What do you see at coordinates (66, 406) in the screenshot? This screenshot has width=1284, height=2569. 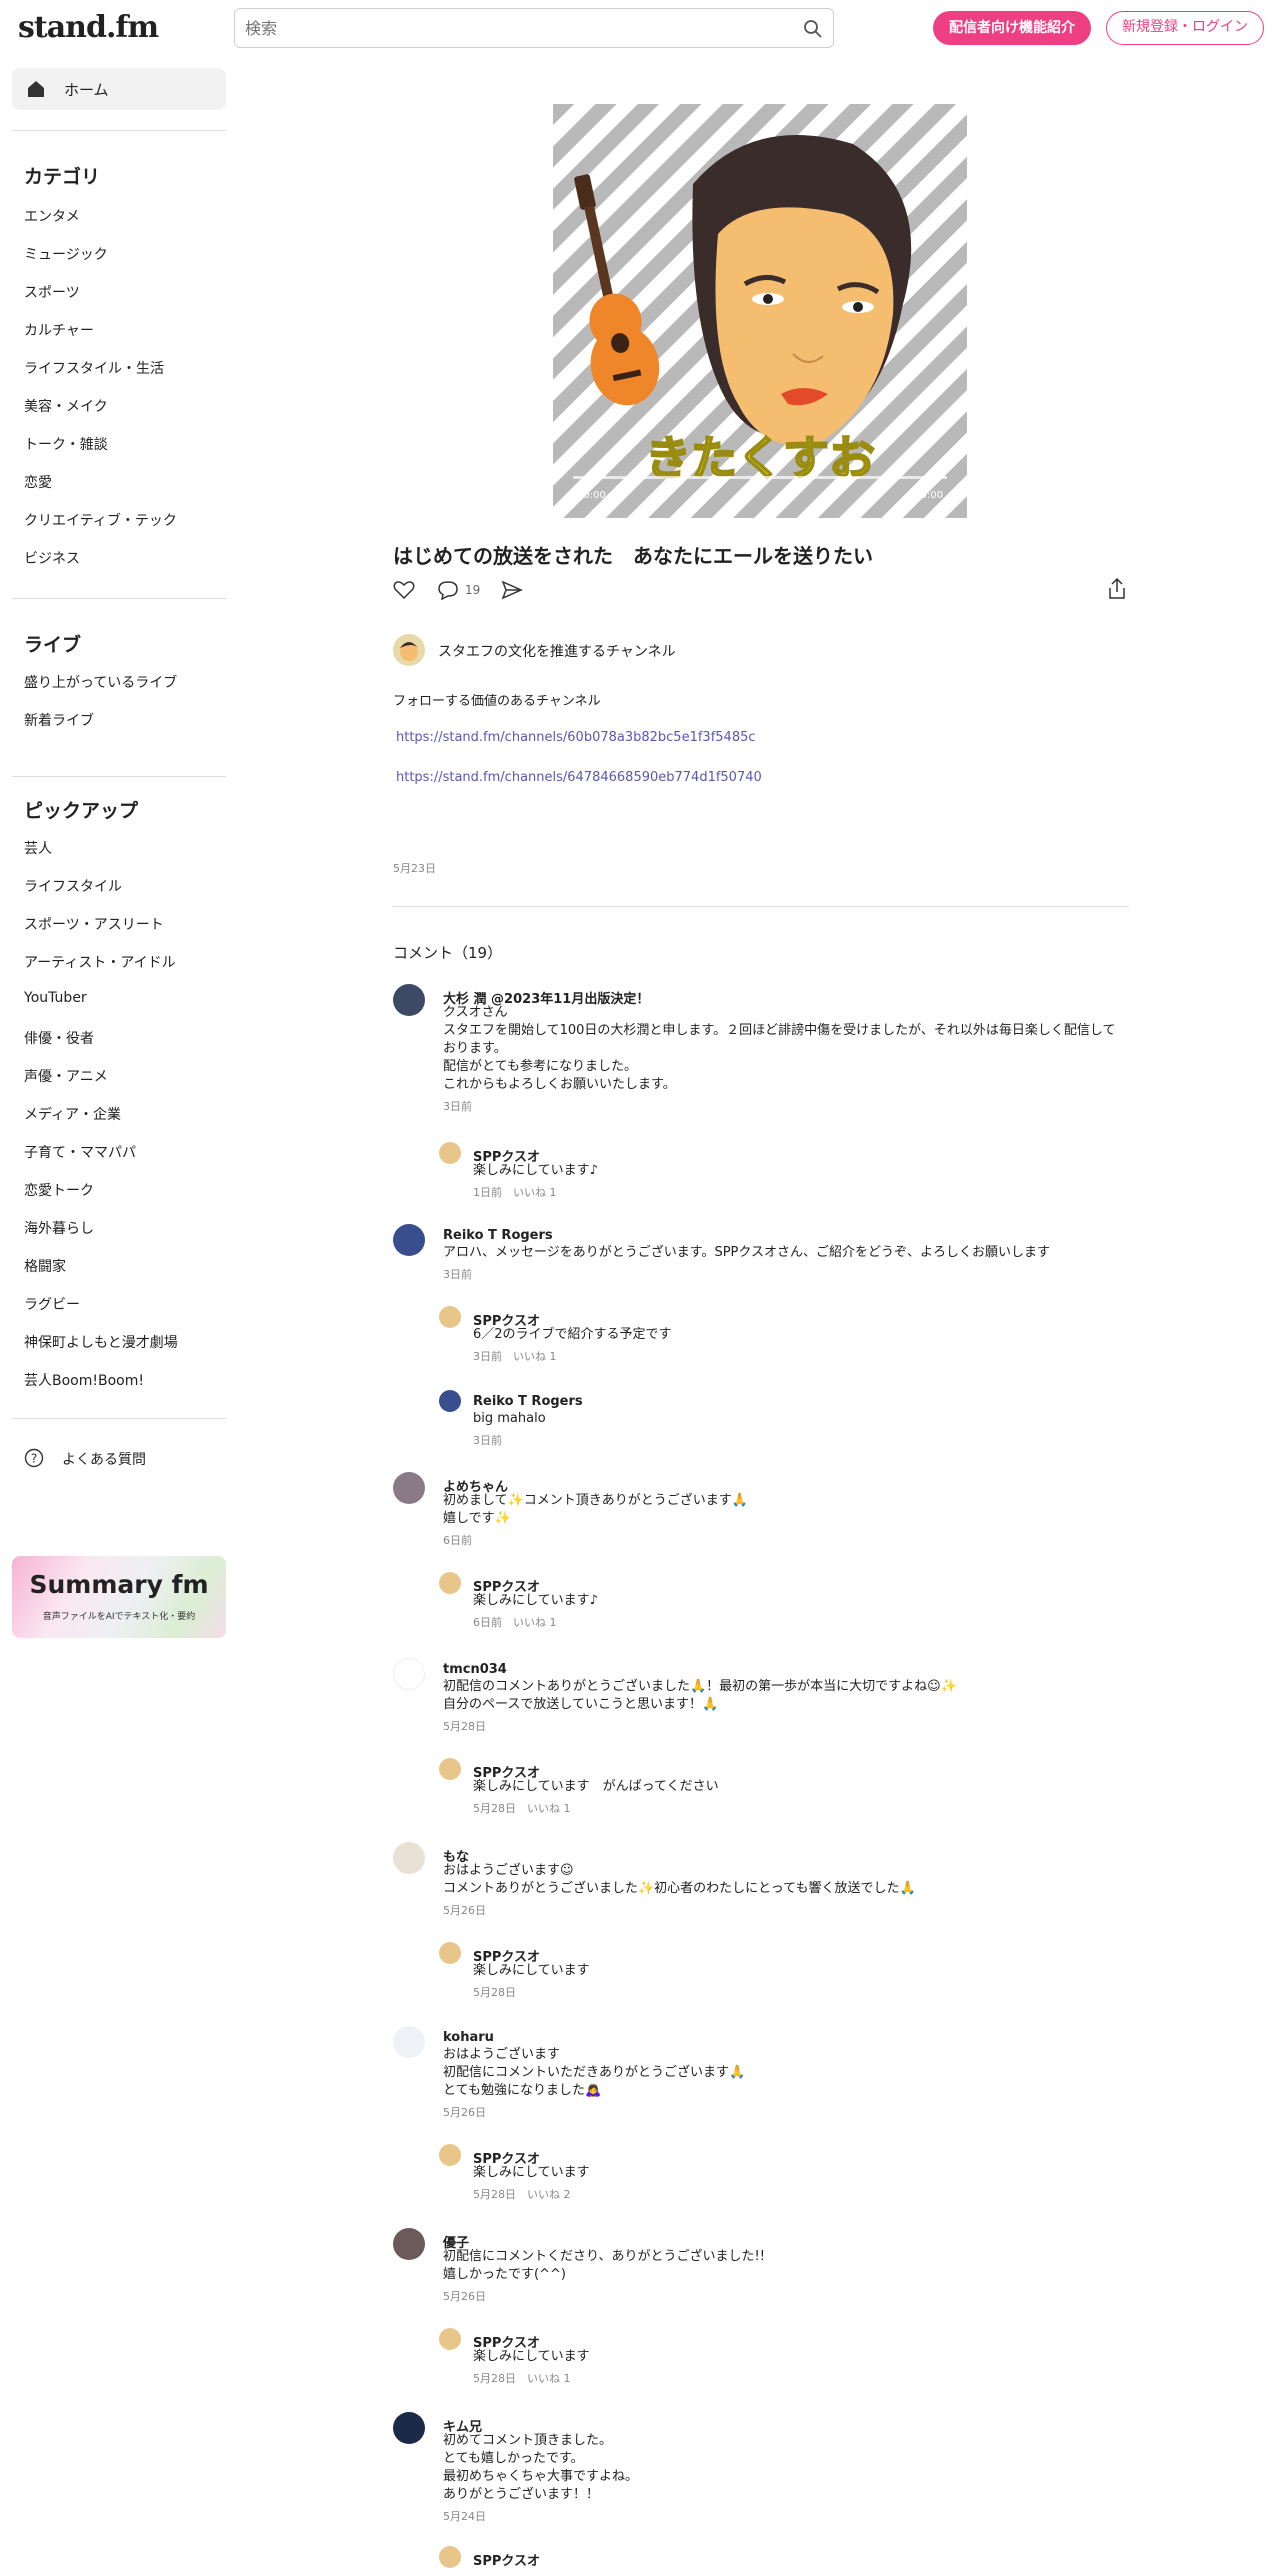 I see `sidebar-item-category: 美容・メイク` at bounding box center [66, 406].